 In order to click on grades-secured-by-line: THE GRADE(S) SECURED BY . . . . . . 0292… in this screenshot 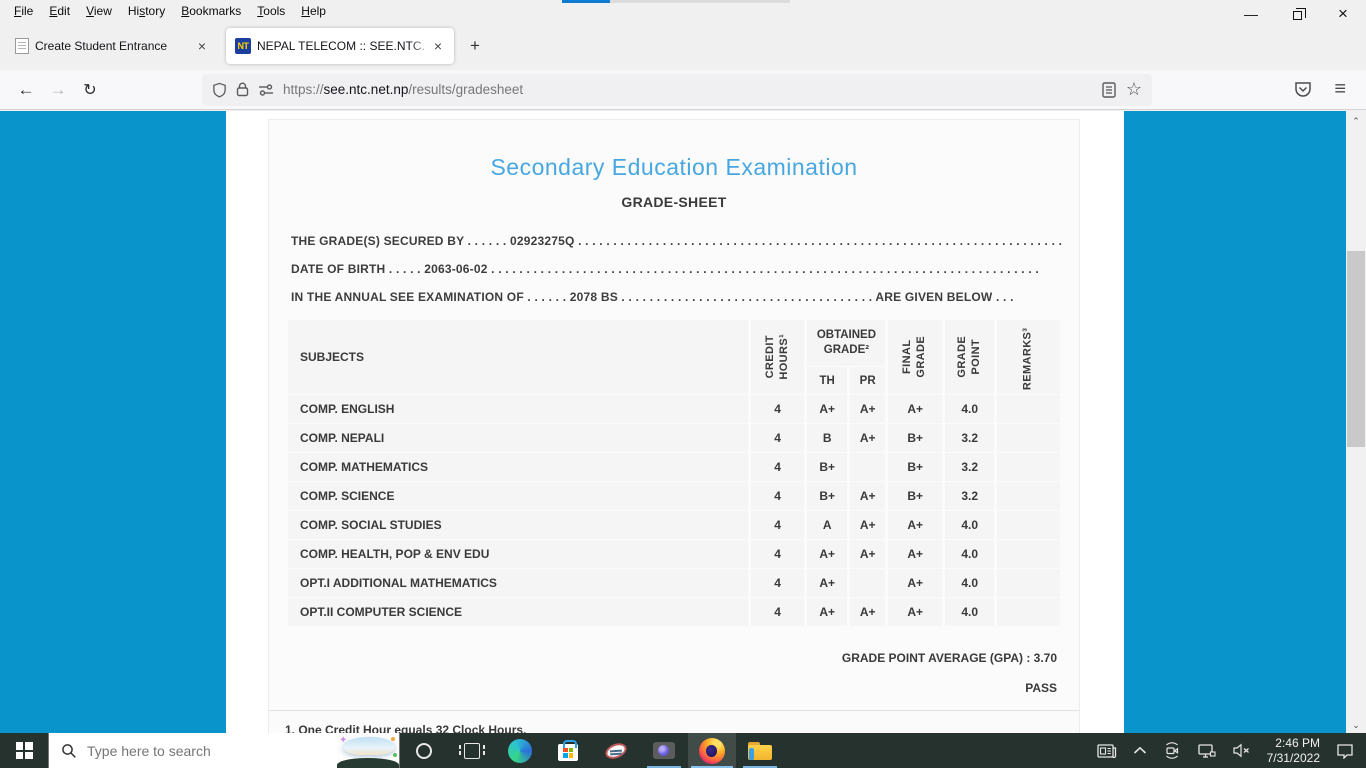, I will do `click(677, 241)`.